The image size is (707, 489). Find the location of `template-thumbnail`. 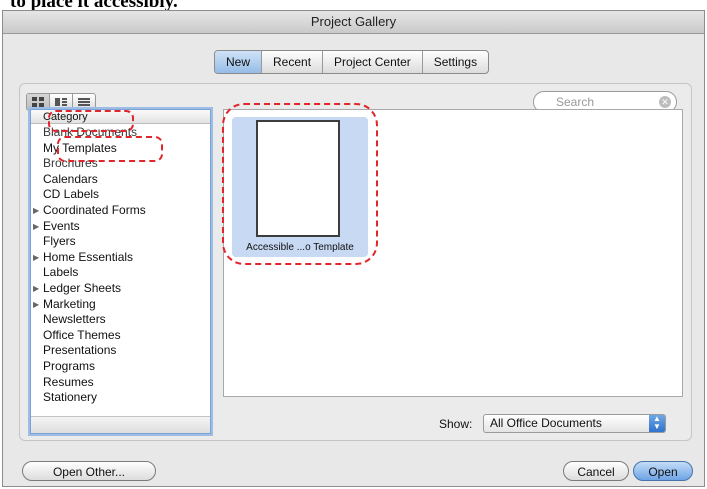

template-thumbnail is located at coordinates (298, 178).